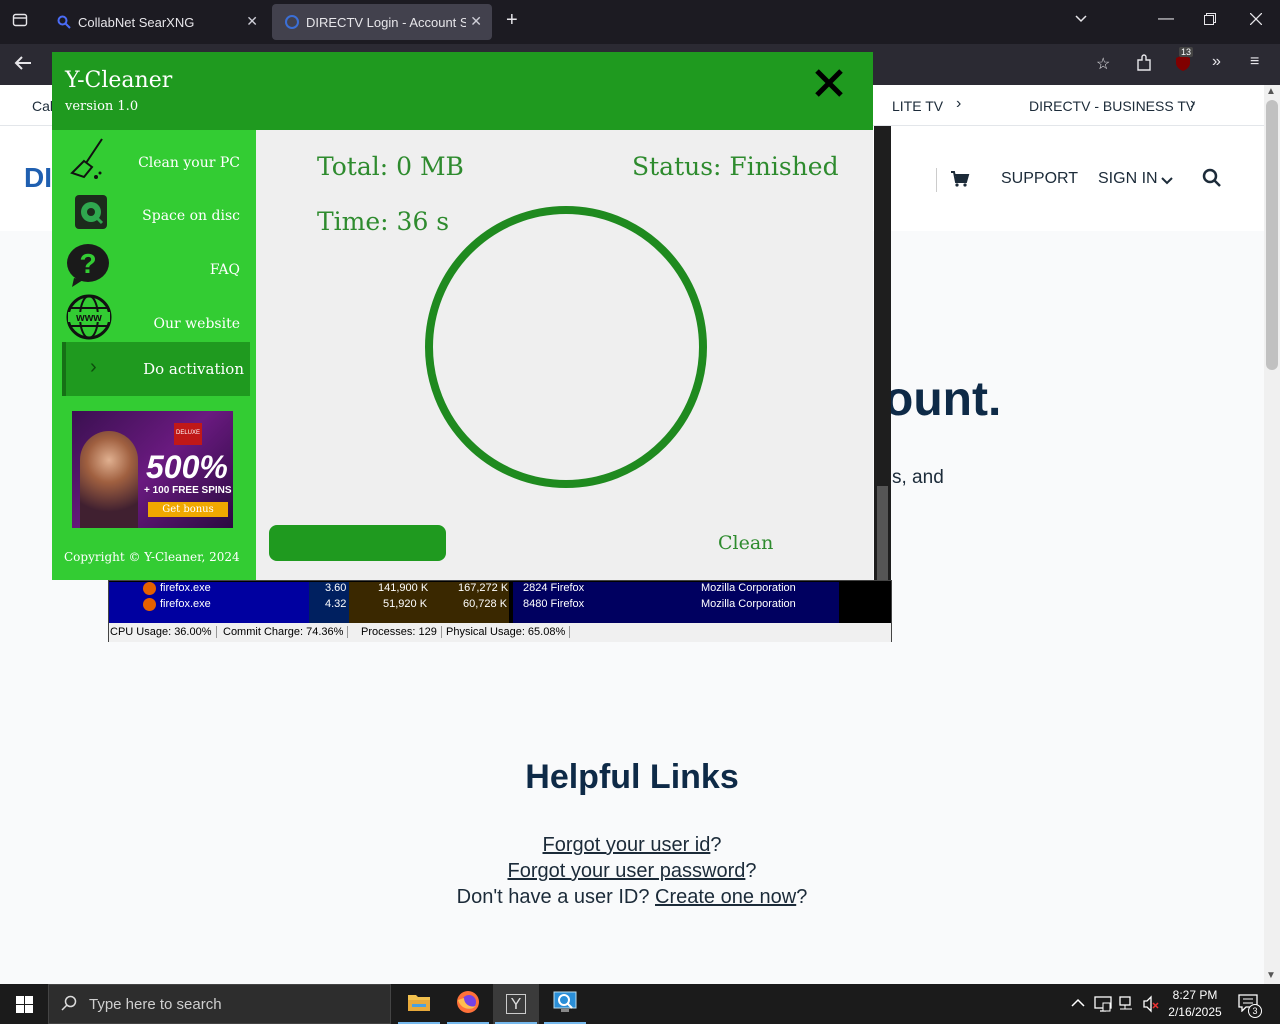 Image resolution: width=1280 pixels, height=1024 pixels. I want to click on tab-directv: DIRECTV Login - Account Sign In ✕, so click(382, 22).